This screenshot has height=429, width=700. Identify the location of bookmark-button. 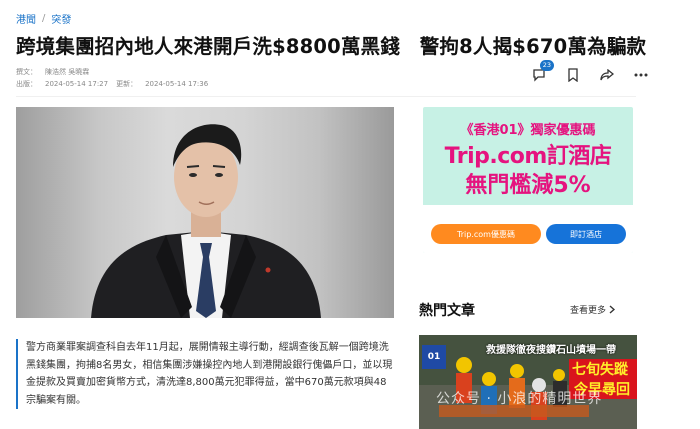
(573, 75).